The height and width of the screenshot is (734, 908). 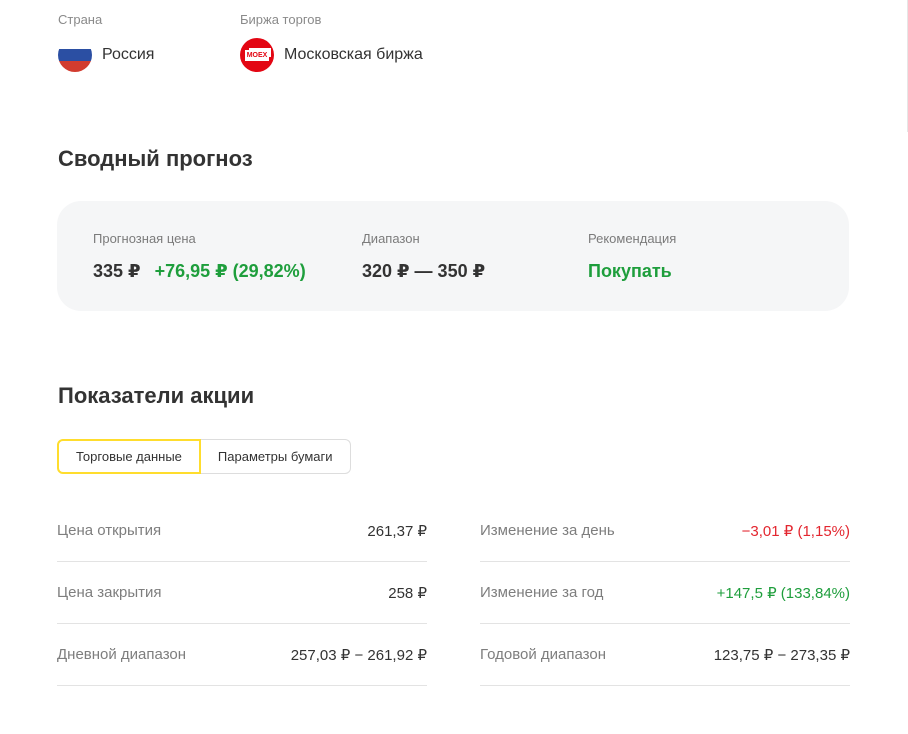 What do you see at coordinates (632, 256) in the screenshot?
I see `forecast-recommendation-block: Рекомендация Покупать` at bounding box center [632, 256].